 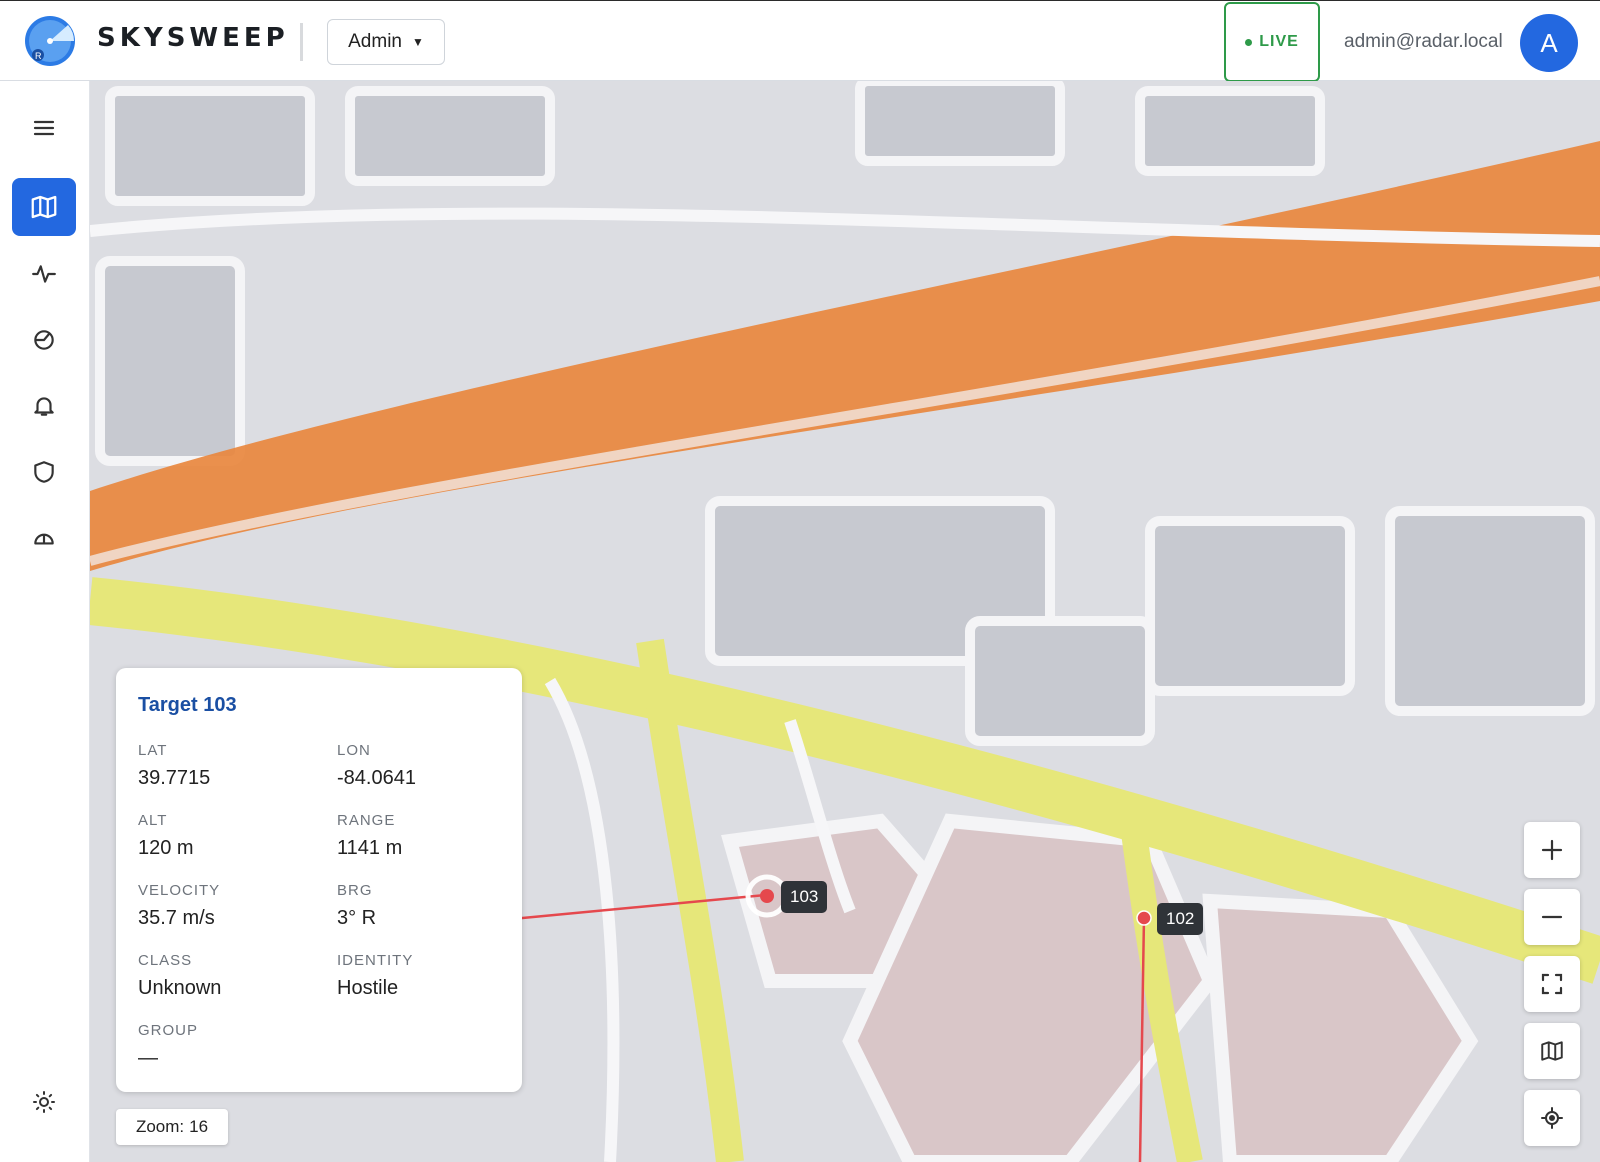 What do you see at coordinates (176, 918) in the screenshot?
I see `velocity-value: 35.7 m/s` at bounding box center [176, 918].